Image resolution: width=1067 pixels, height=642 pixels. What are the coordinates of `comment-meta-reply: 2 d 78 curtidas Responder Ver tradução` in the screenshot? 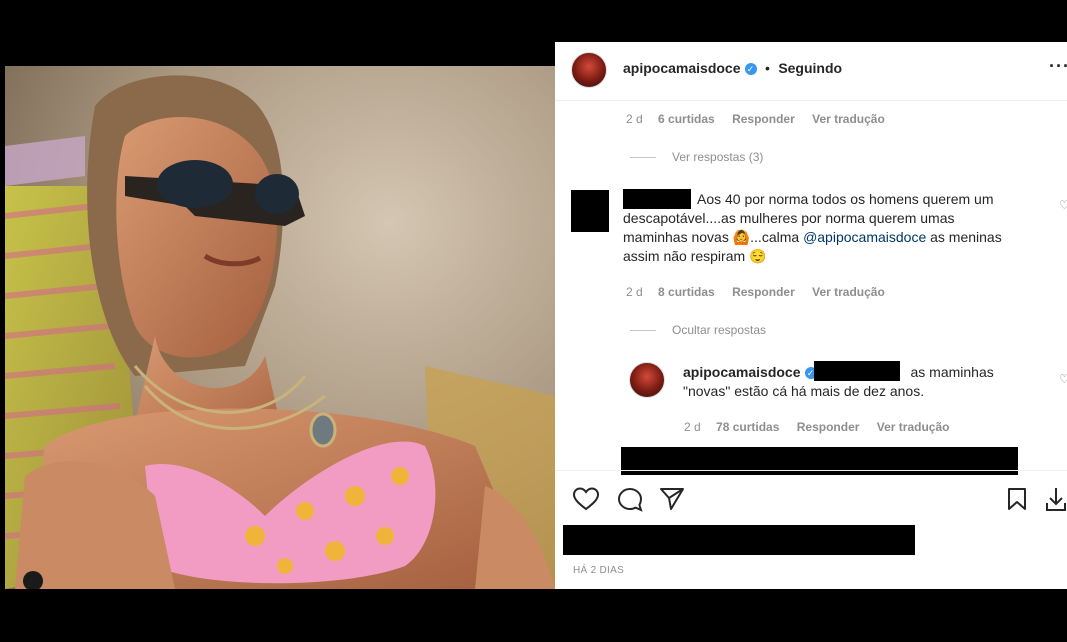 It's located at (816, 427).